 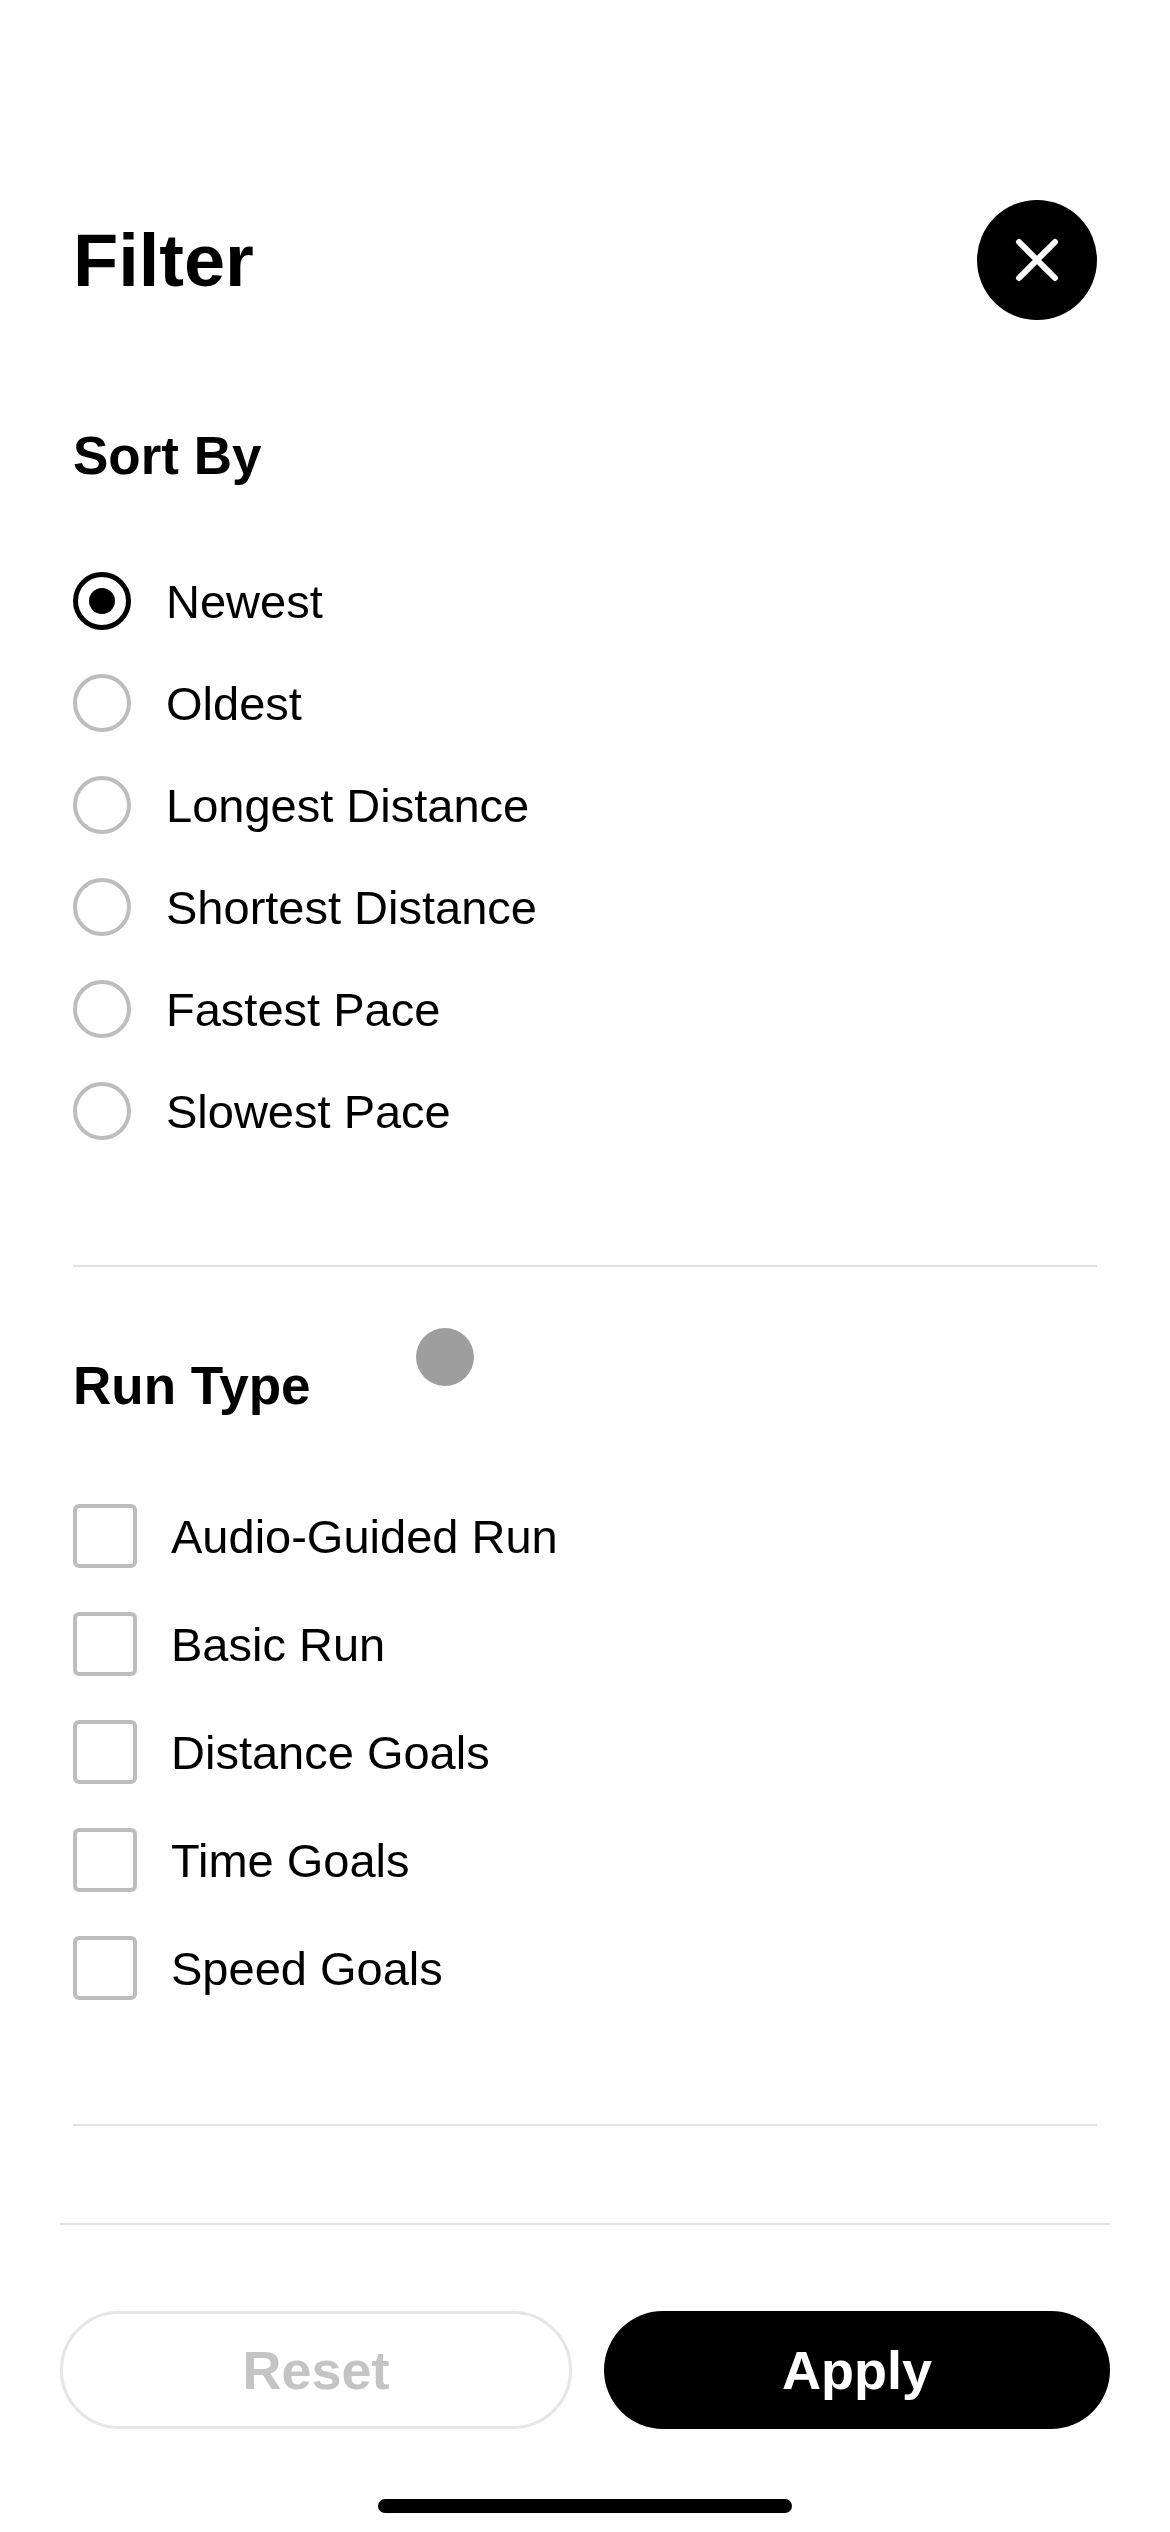 What do you see at coordinates (244, 601) in the screenshot?
I see `option-label: Newest` at bounding box center [244, 601].